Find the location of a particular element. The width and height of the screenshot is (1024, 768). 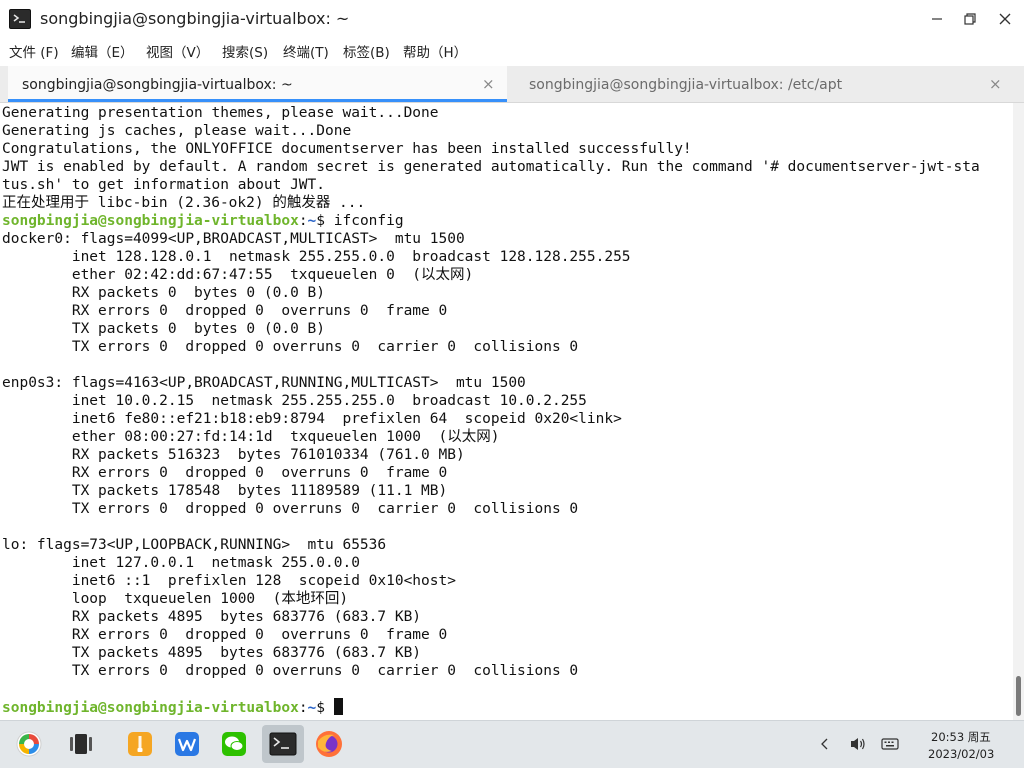

title-bar: songbingjia@songbingjia-virtualbox: ~ is located at coordinates (512, 20).